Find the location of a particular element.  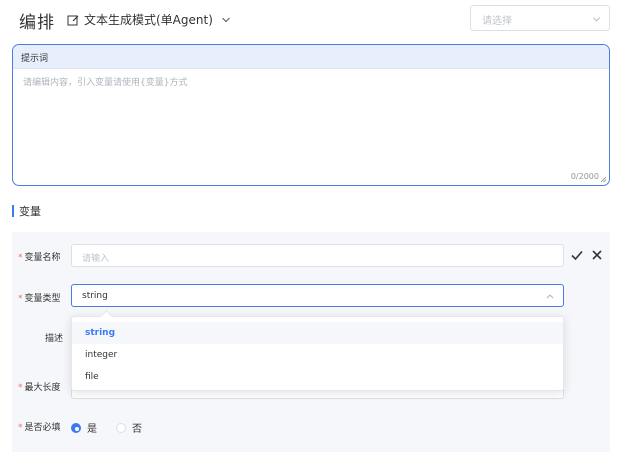

section-accent-bar is located at coordinates (13, 211).